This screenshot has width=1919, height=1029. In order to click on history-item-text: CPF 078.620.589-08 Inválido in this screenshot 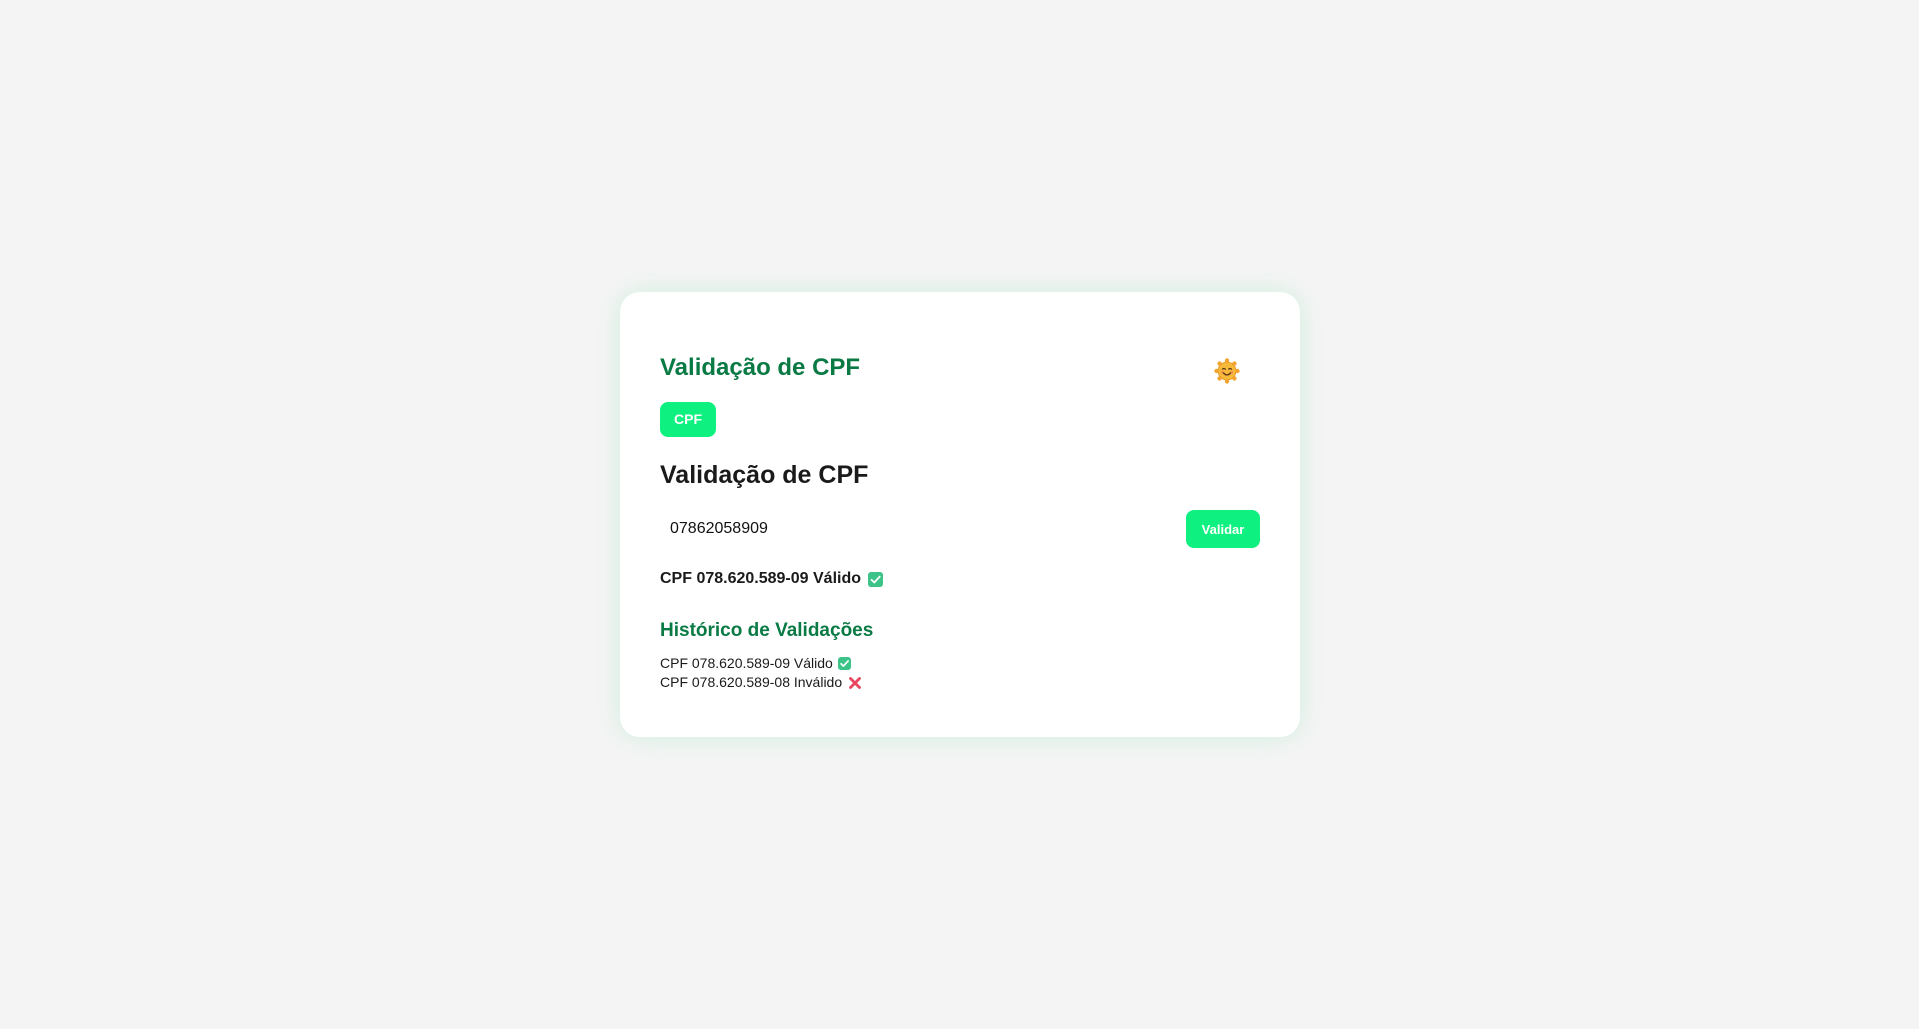, I will do `click(751, 682)`.